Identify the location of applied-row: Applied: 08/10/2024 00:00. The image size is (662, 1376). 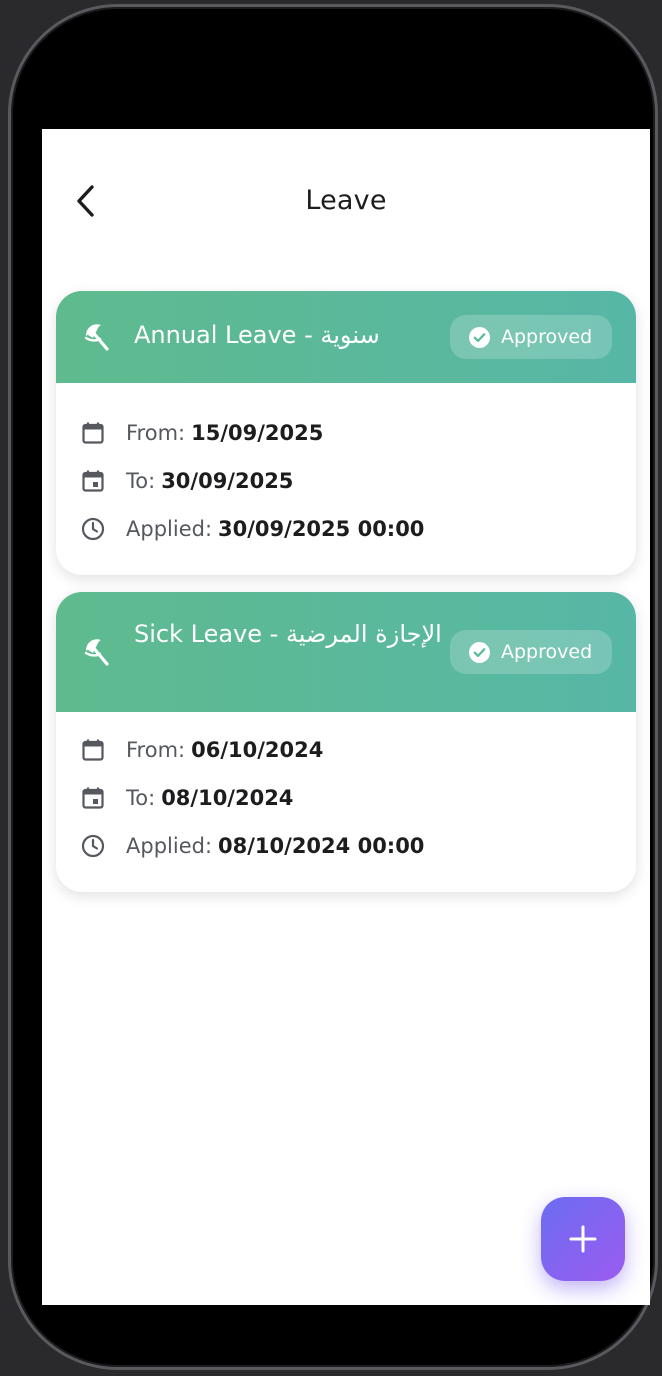
(358, 846).